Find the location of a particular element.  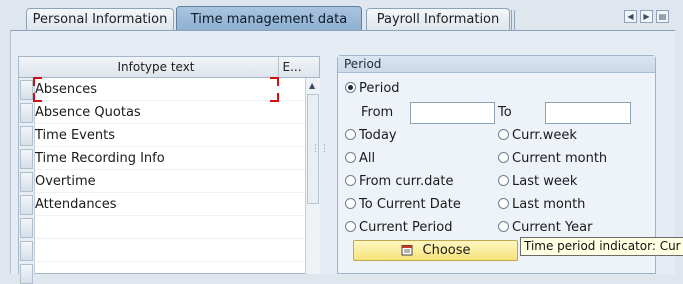

cell-focus-marker is located at coordinates (156, 89).